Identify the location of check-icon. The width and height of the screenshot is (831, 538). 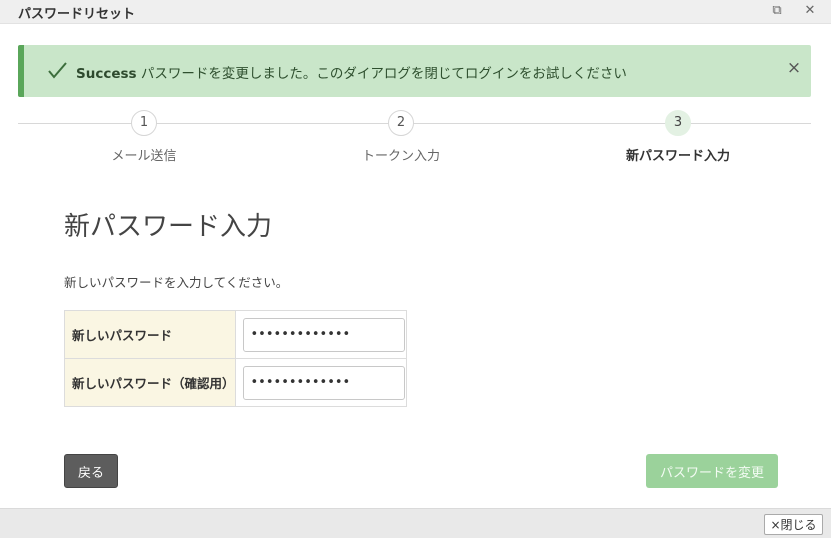
(57, 70).